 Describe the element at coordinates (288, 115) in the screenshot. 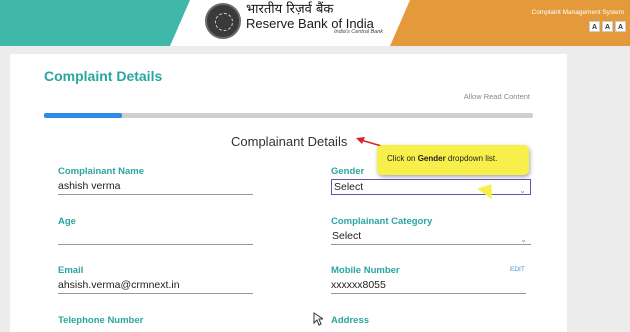

I see `progress-bar` at that location.